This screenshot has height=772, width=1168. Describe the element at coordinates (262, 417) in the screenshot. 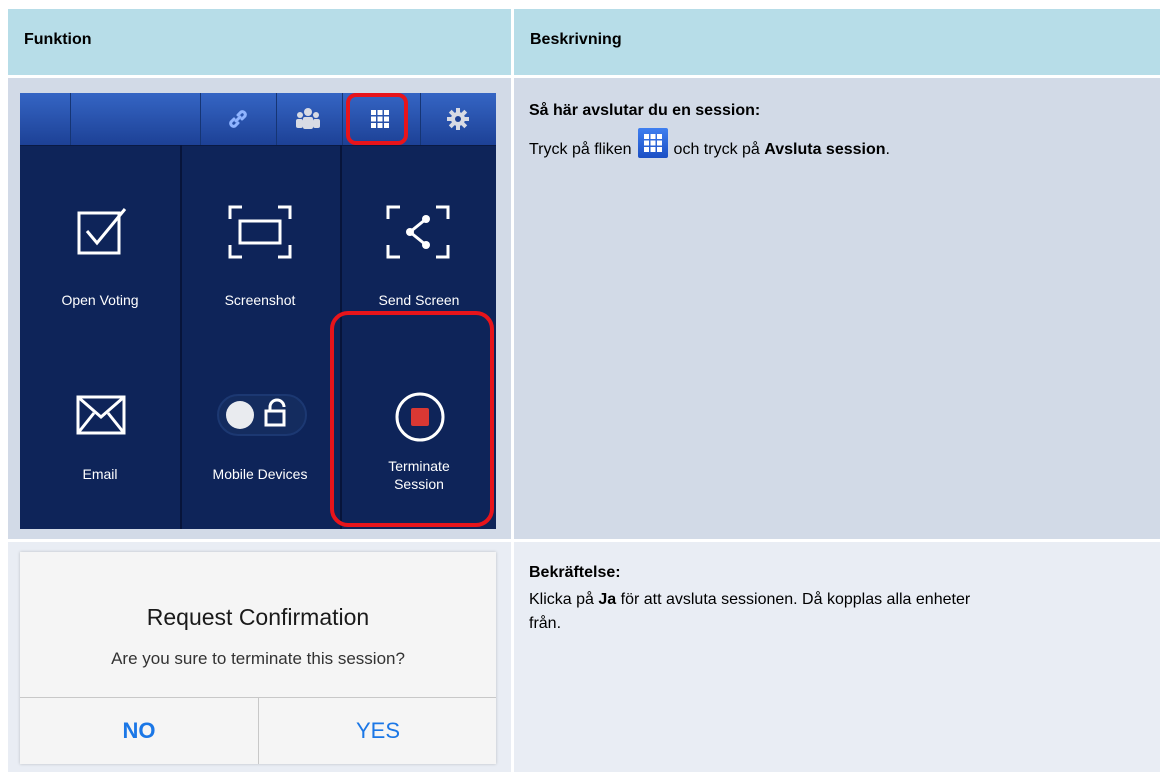

I see `toggle-lock-icon` at that location.